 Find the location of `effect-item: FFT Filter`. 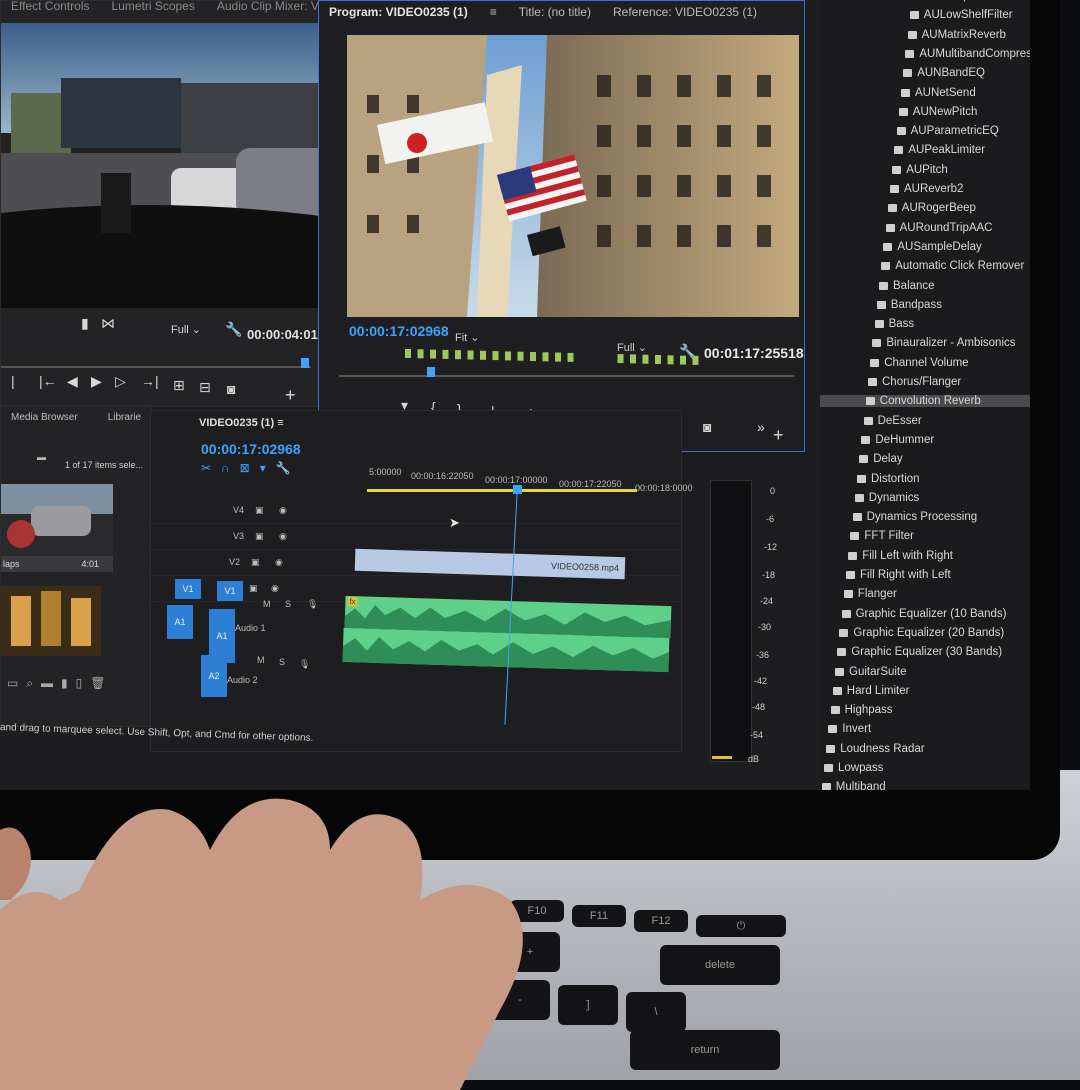

effect-item: FFT Filter is located at coordinates (882, 536).